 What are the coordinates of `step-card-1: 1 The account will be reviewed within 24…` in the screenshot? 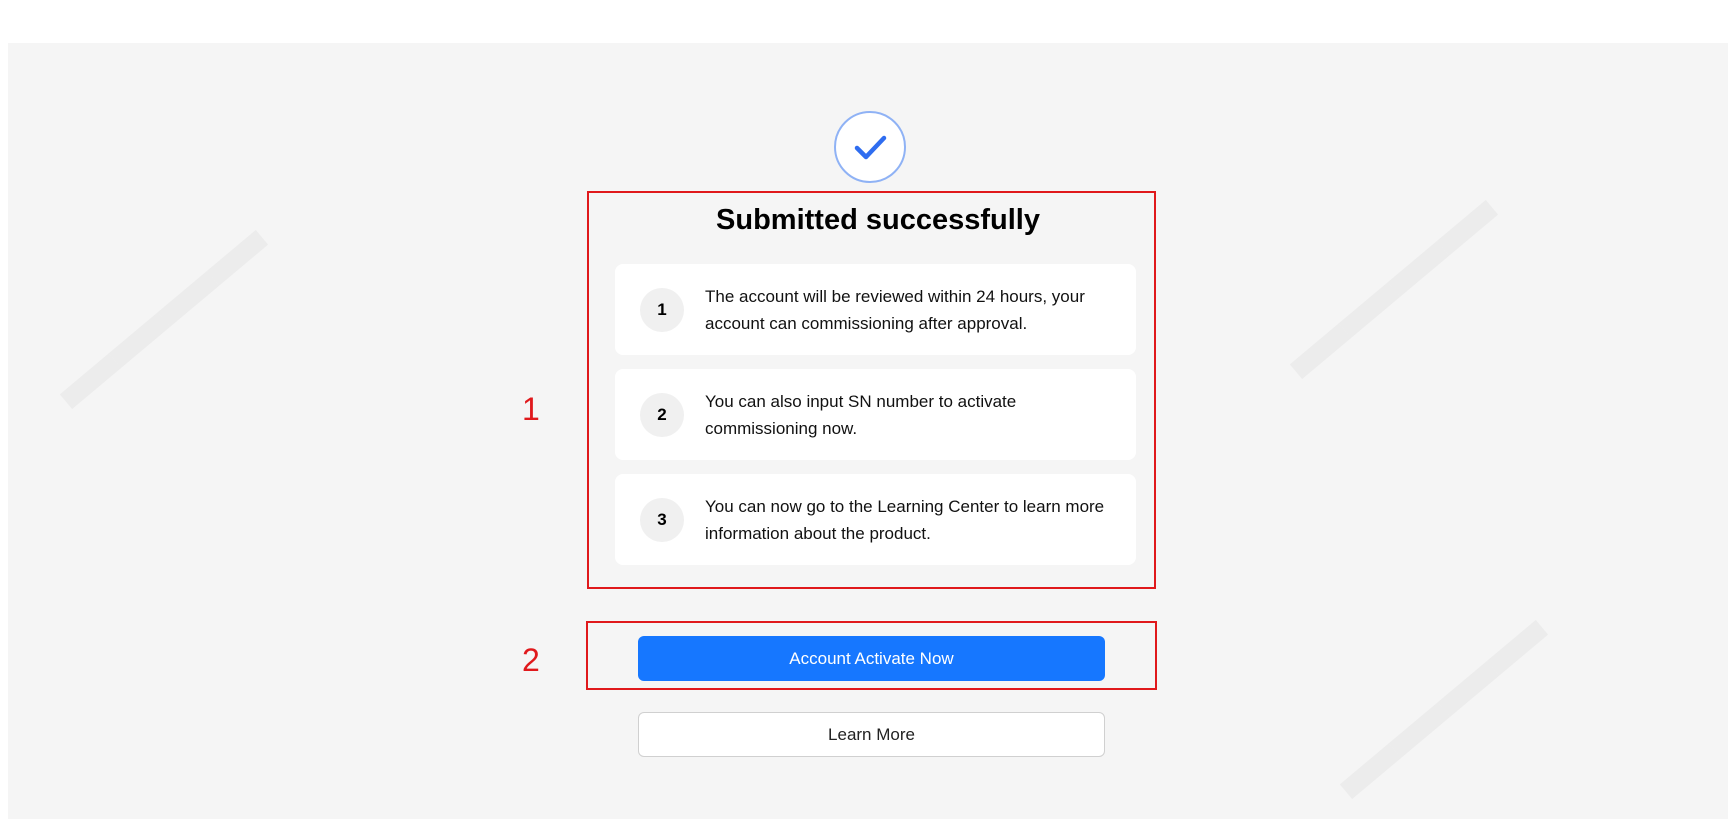 It's located at (875, 309).